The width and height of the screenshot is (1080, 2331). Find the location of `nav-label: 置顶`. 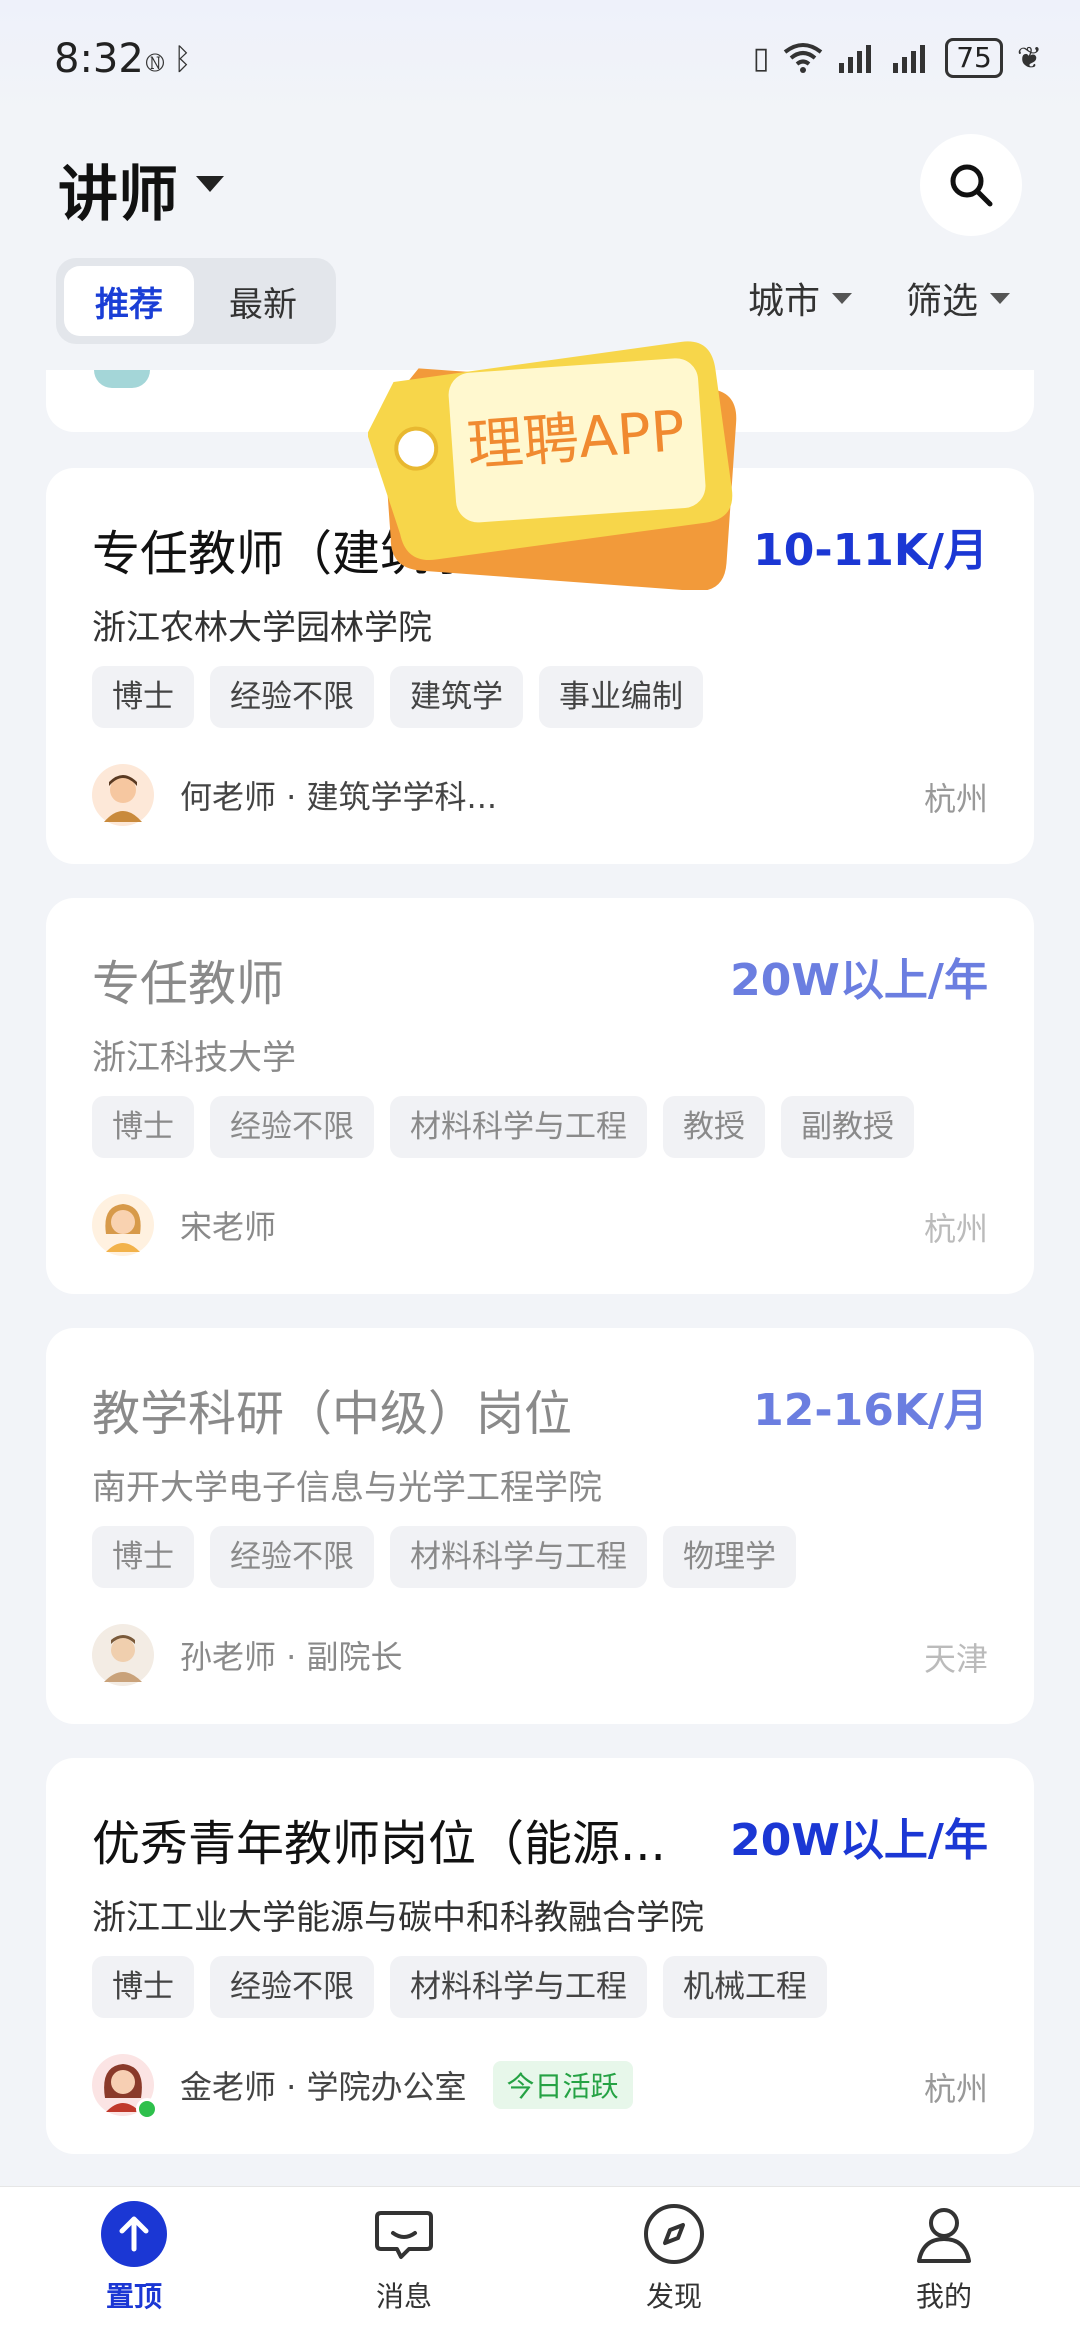

nav-label: 置顶 is located at coordinates (133, 2296).